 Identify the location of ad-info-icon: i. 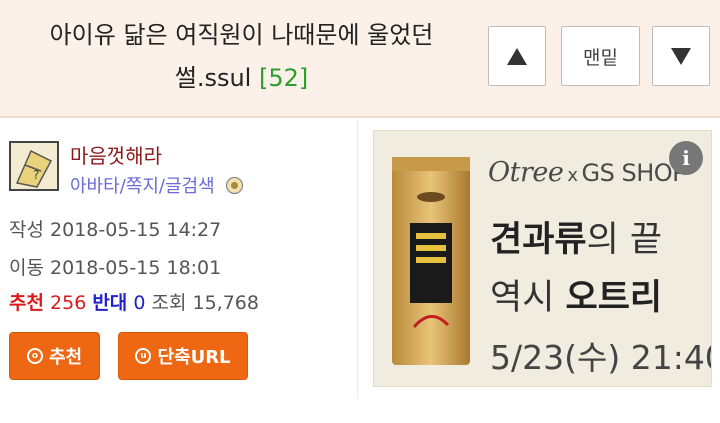
(686, 158).